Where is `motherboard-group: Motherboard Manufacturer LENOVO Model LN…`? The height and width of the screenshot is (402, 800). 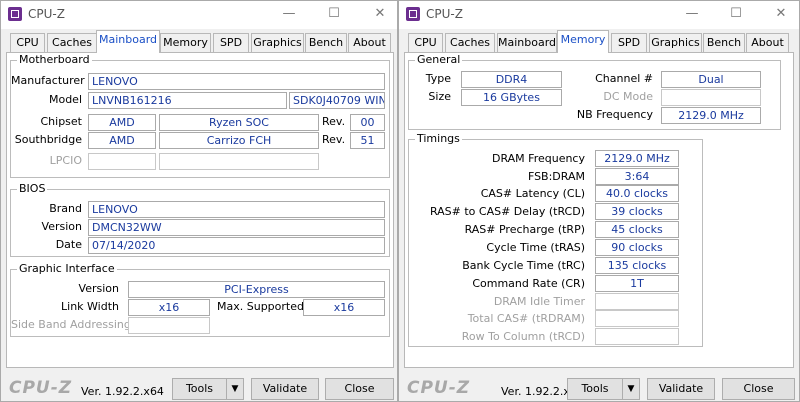 motherboard-group: Motherboard Manufacturer LENOVO Model LN… is located at coordinates (200, 115).